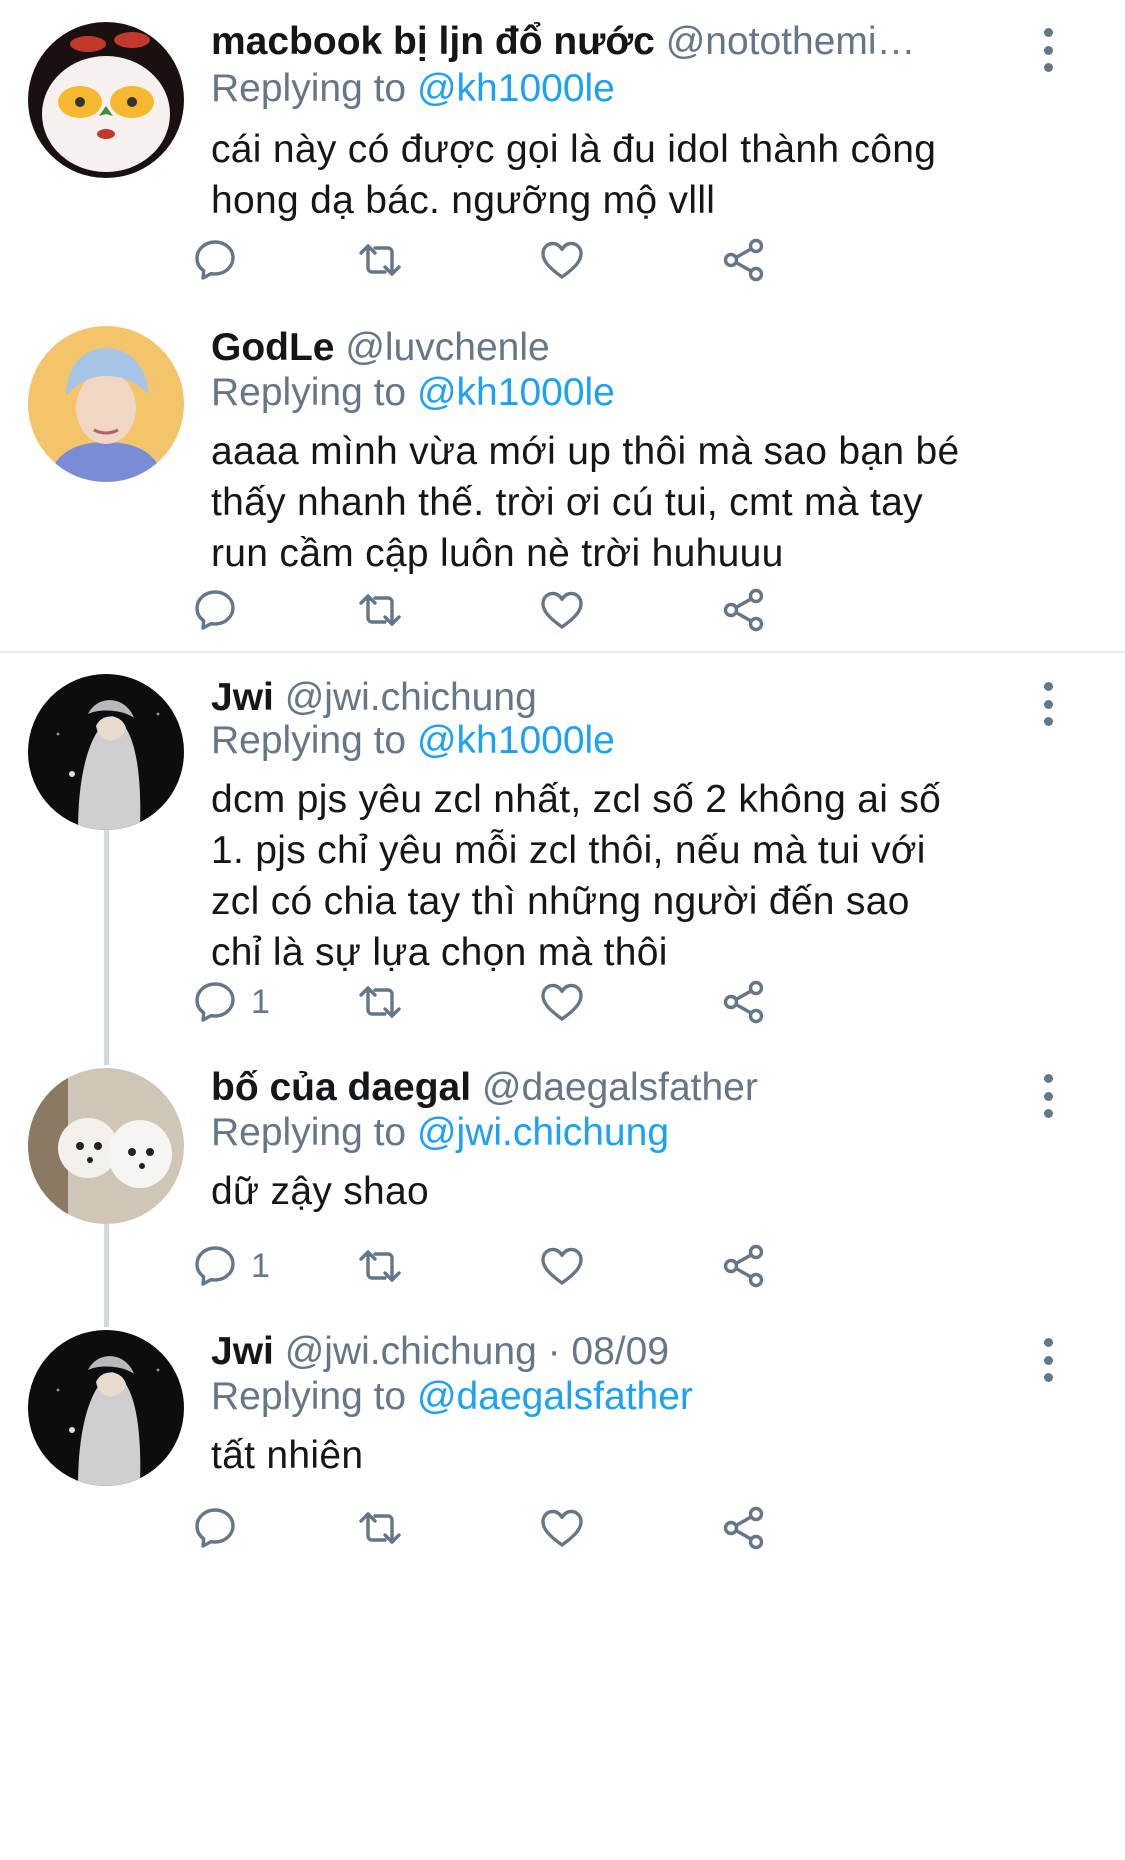  What do you see at coordinates (560, 901) in the screenshot?
I see `tweet-text-line: zcl có chia tay thì những người đến sao` at bounding box center [560, 901].